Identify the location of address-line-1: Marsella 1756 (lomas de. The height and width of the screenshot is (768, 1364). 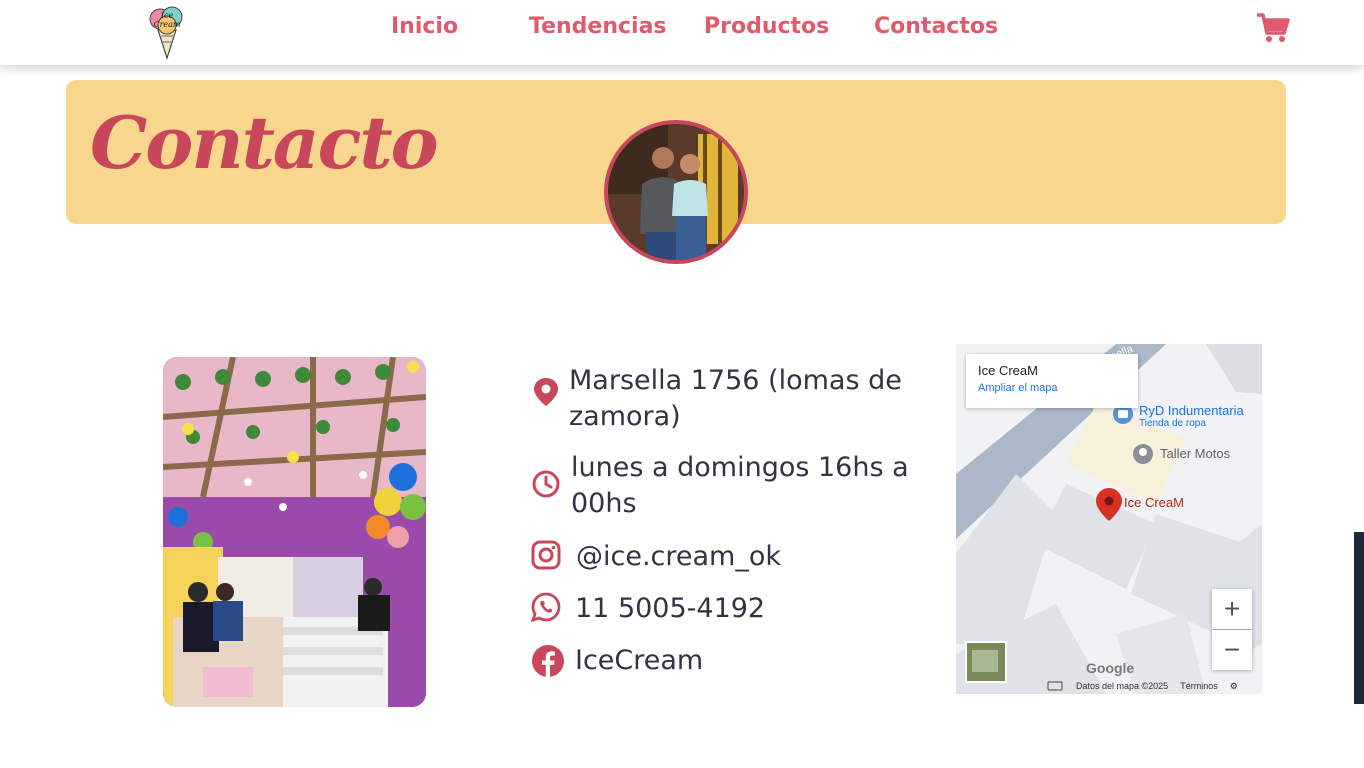
(735, 380).